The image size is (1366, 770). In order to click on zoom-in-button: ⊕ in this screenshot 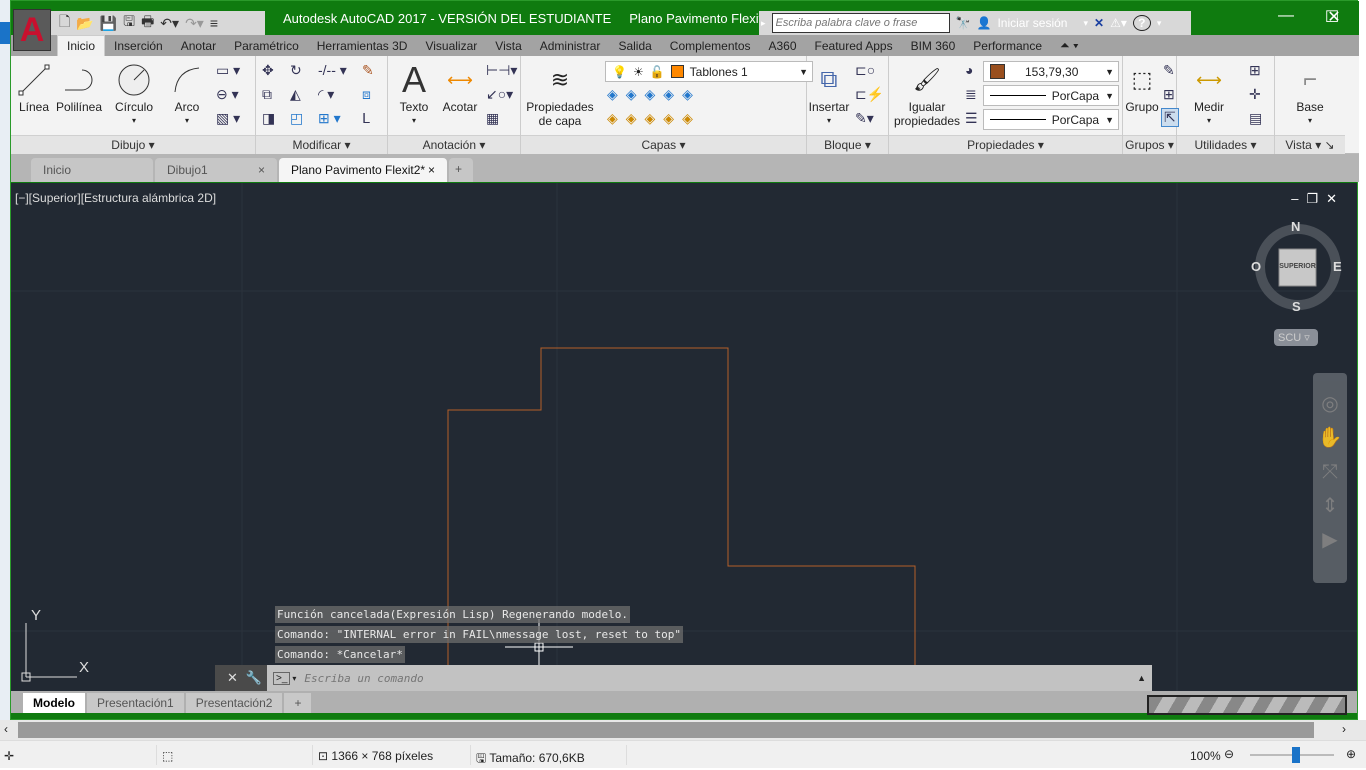, I will do `click(1351, 754)`.